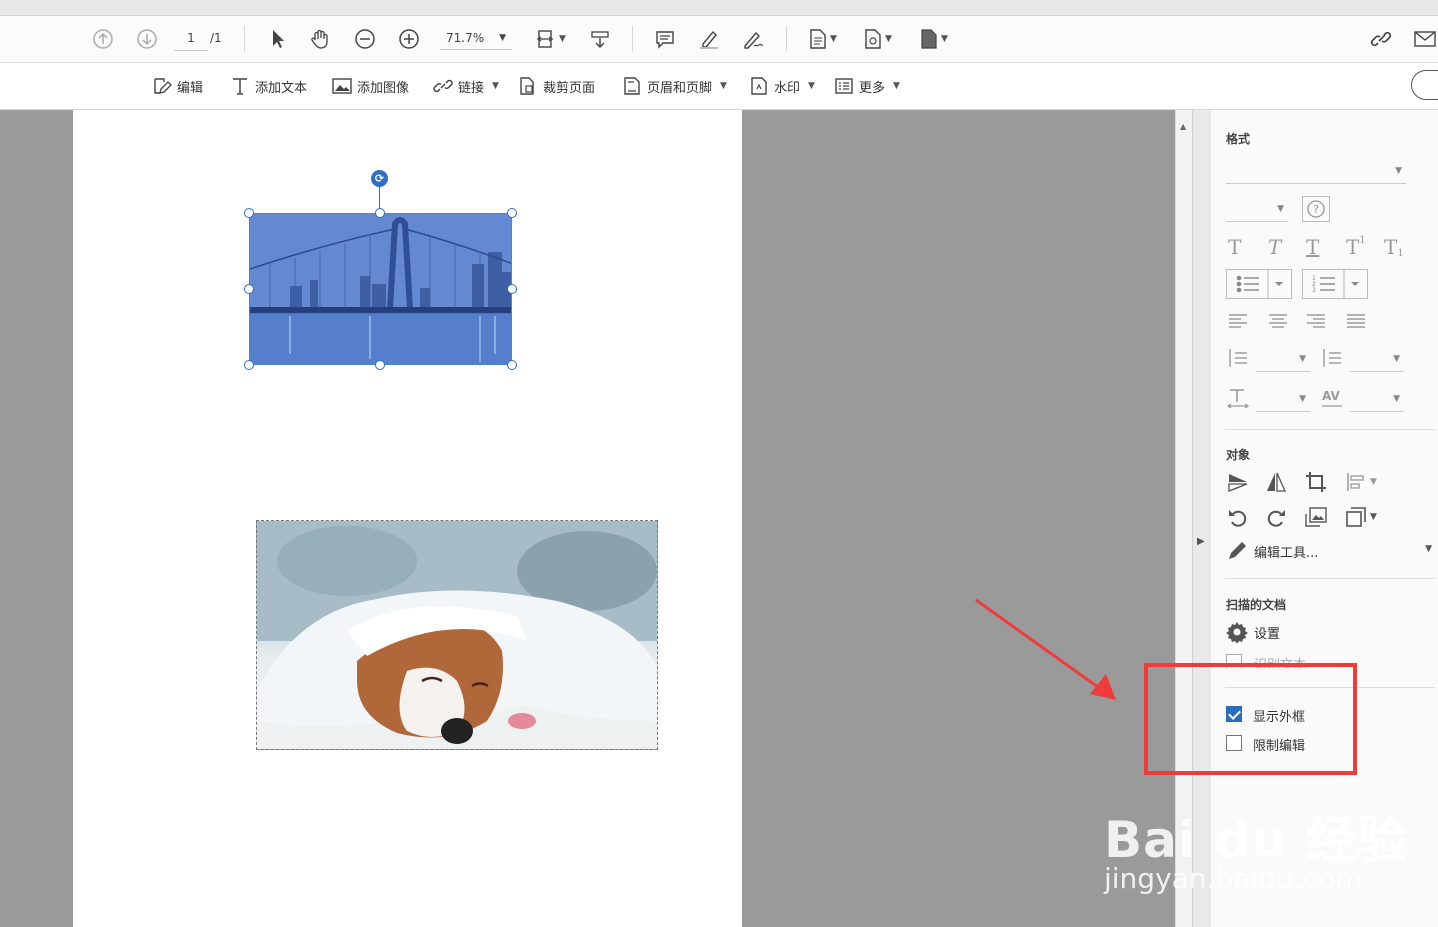 The image size is (1438, 927). What do you see at coordinates (1425, 39) in the screenshot?
I see `email-icon` at bounding box center [1425, 39].